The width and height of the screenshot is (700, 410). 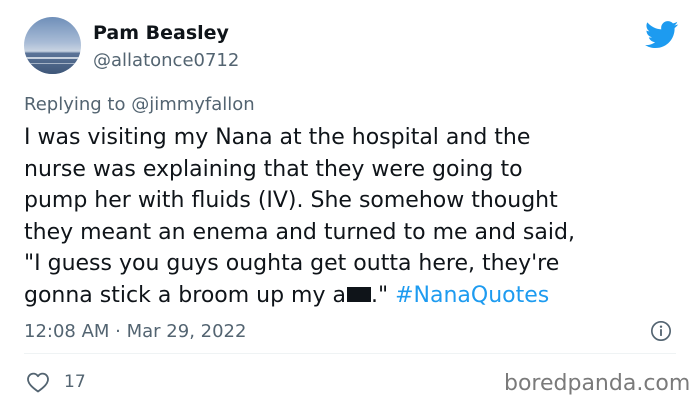 What do you see at coordinates (52, 45) in the screenshot?
I see `avatar` at bounding box center [52, 45].